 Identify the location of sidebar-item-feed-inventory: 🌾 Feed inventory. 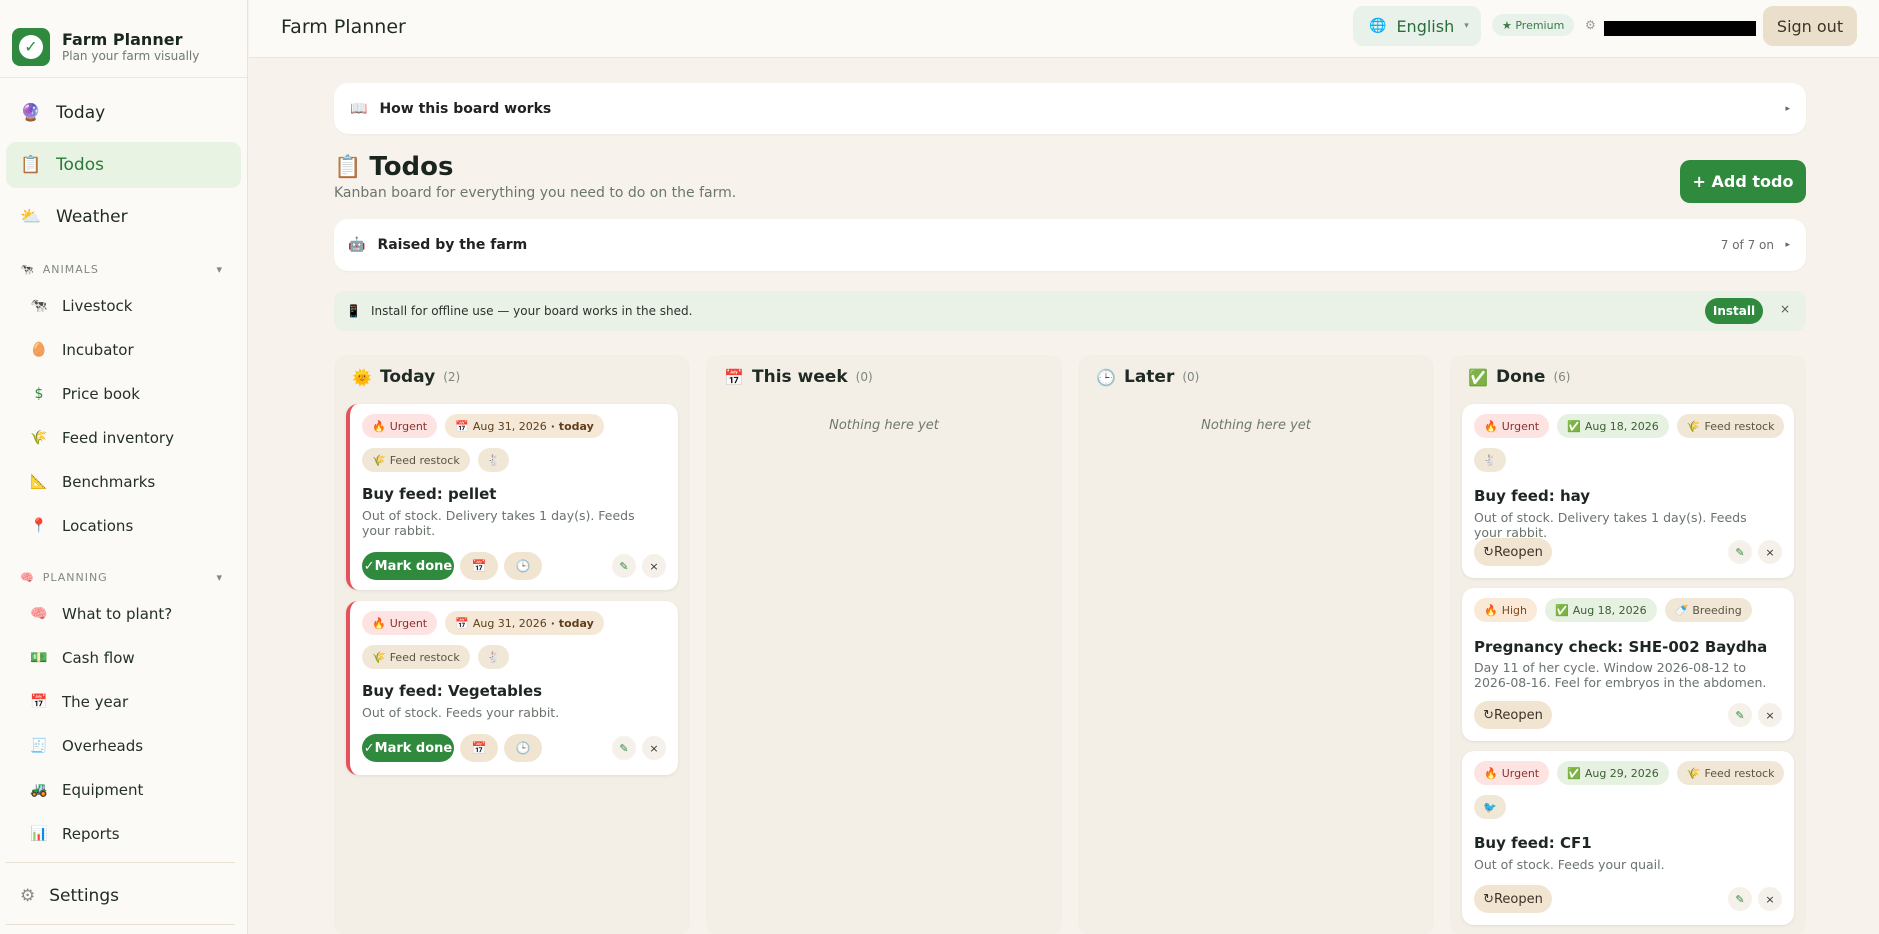
(123, 438).